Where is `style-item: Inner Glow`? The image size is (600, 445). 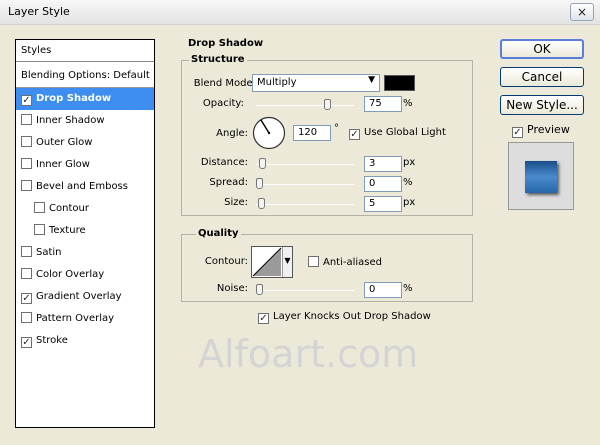
style-item: Inner Glow is located at coordinates (85, 165).